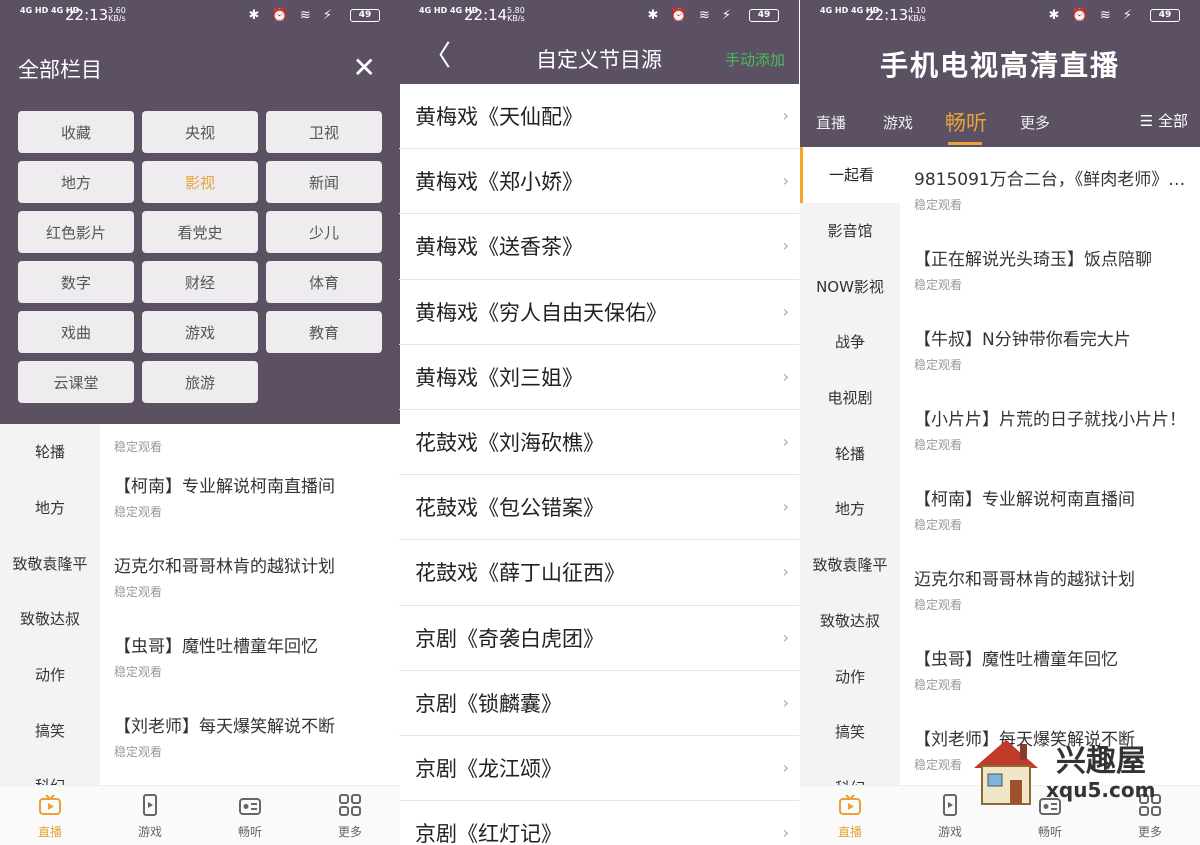 This screenshot has width=1200, height=845. What do you see at coordinates (76, 282) in the screenshot?
I see `column-button: 数字` at bounding box center [76, 282].